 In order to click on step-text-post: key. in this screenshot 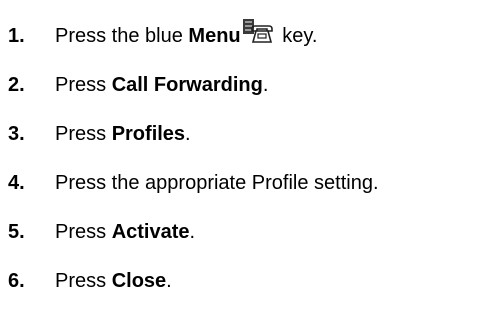, I will do `click(297, 36)`.